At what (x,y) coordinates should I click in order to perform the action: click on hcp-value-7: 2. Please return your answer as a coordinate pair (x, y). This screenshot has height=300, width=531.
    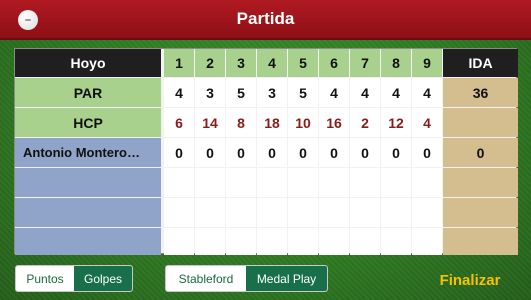
    Looking at the image, I should click on (365, 122).